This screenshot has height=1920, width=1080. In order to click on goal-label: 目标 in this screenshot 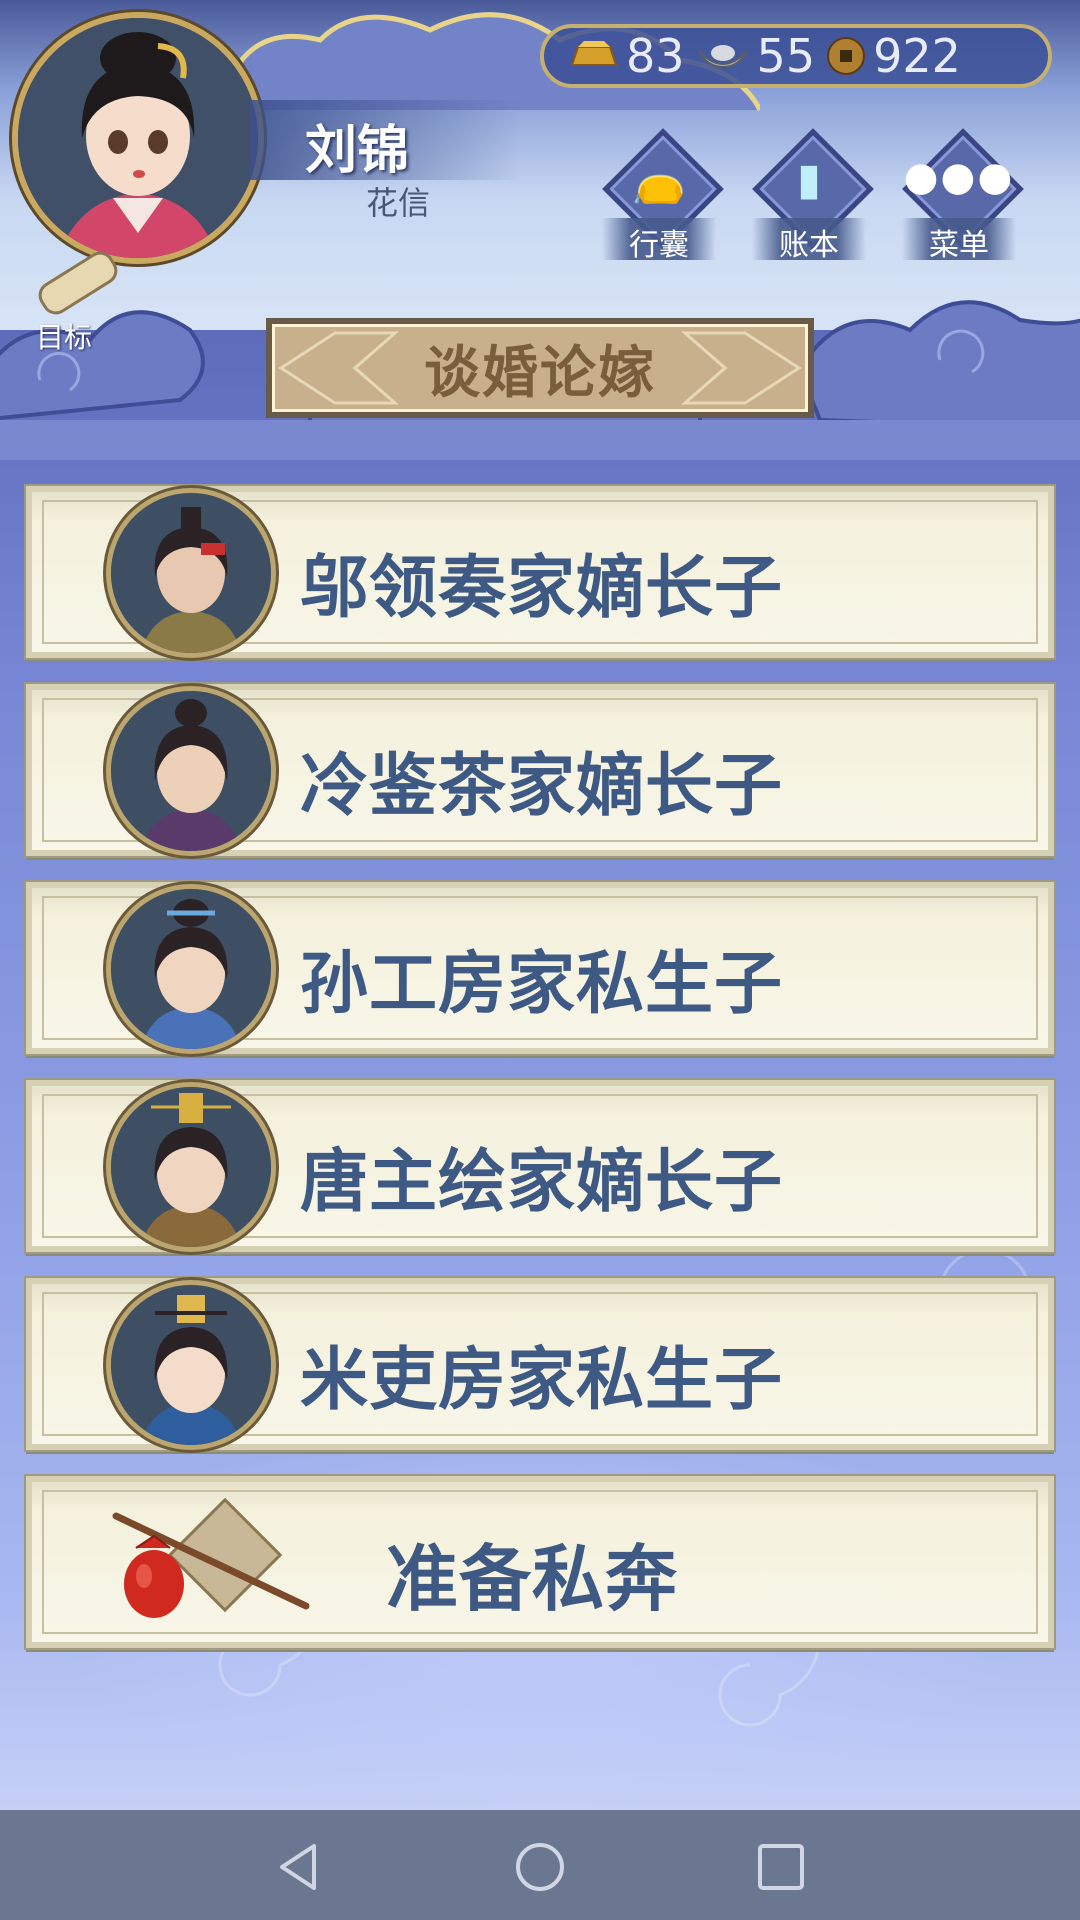, I will do `click(63, 337)`.